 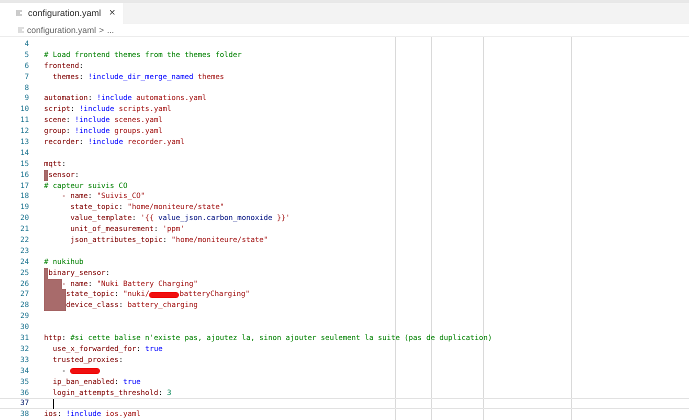 What do you see at coordinates (61, 30) in the screenshot?
I see `breadcrumb-item: configuration.yaml` at bounding box center [61, 30].